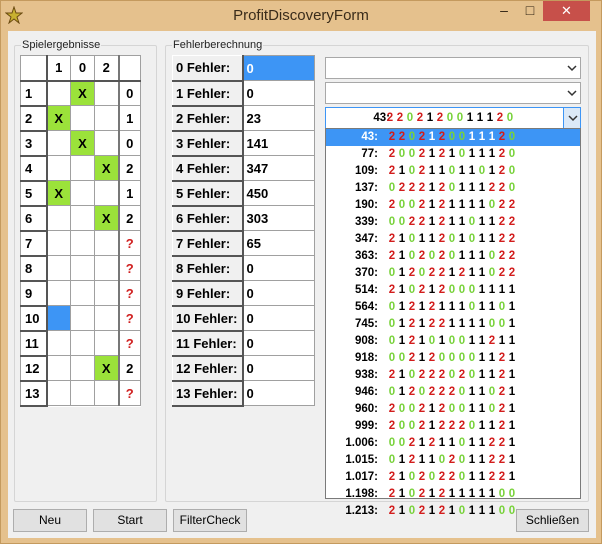 The image size is (602, 544). I want to click on tipp-list-item: 77: 2 0 0 2 1 2 1 0 1 1 1 2 0, so click(453, 154).